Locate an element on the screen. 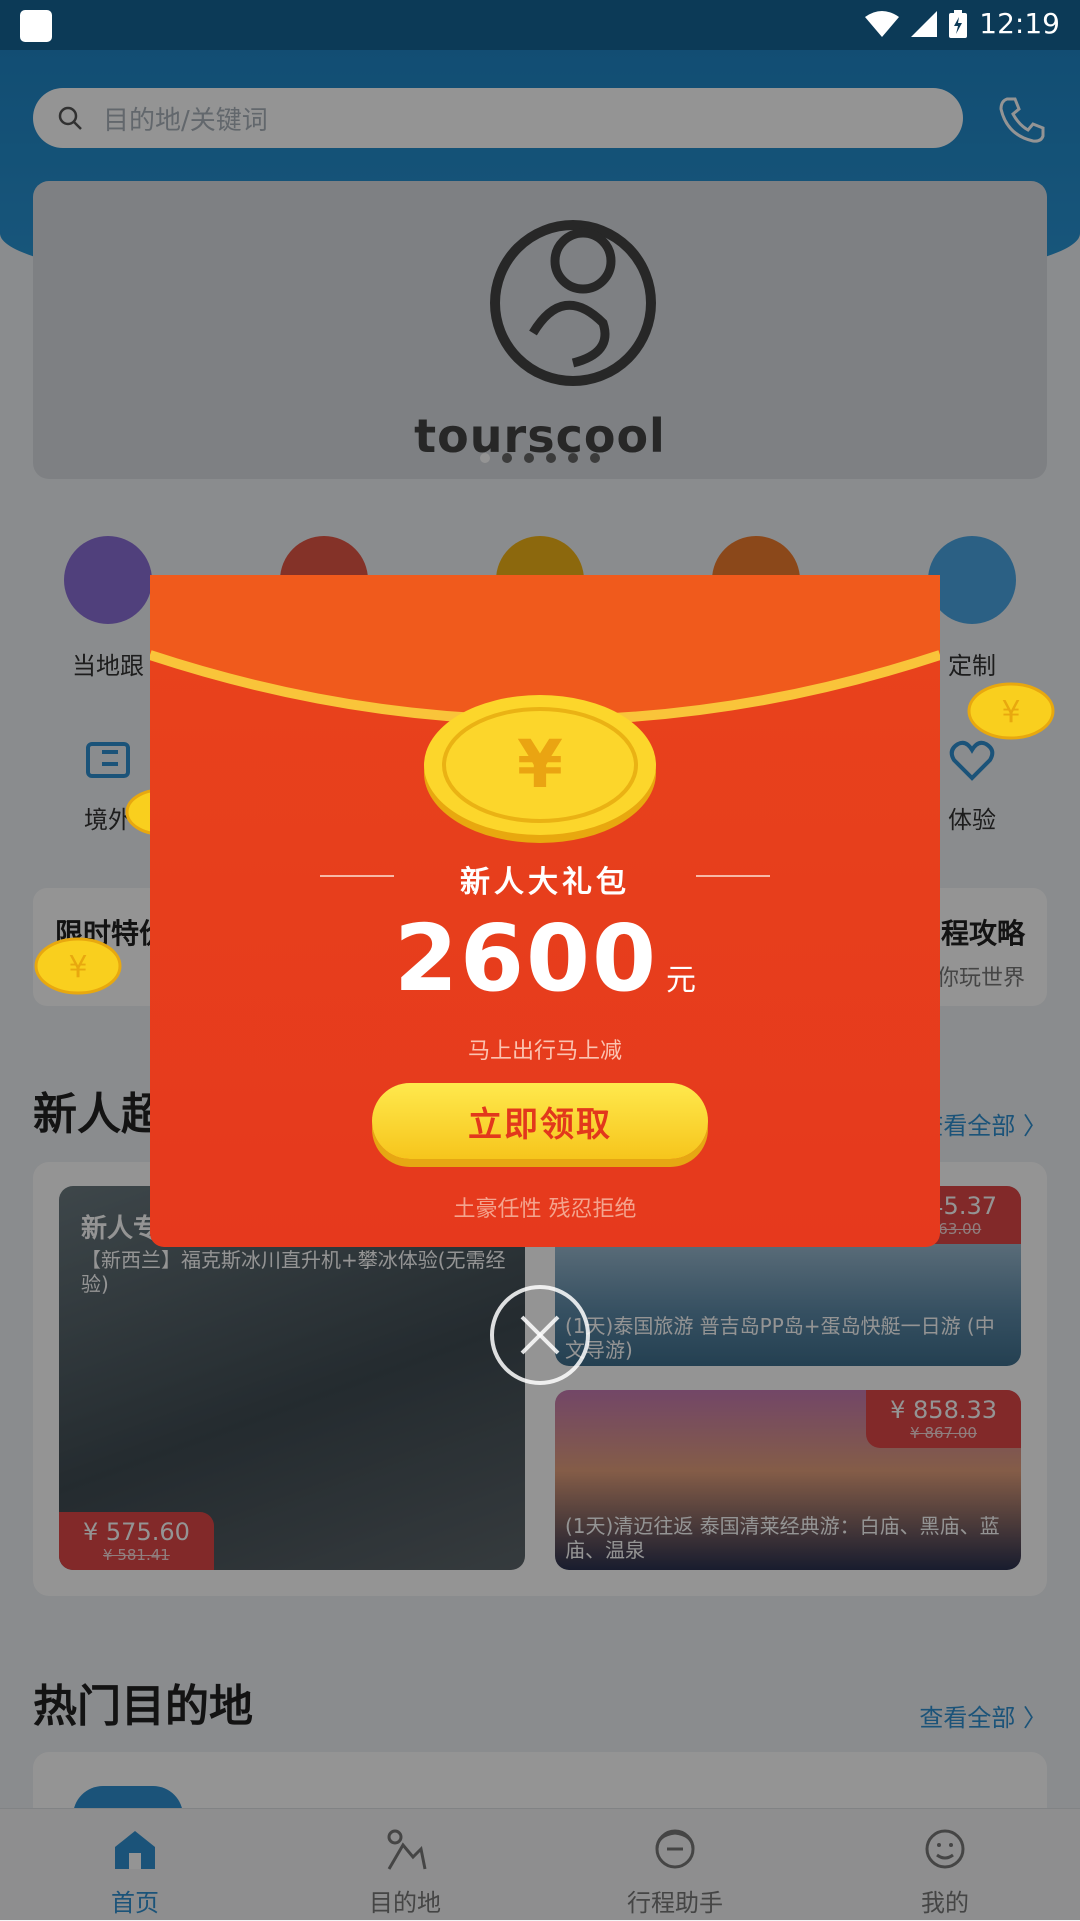 Image resolution: width=1080 pixels, height=1921 pixels. app-notification-icon is located at coordinates (36, 26).